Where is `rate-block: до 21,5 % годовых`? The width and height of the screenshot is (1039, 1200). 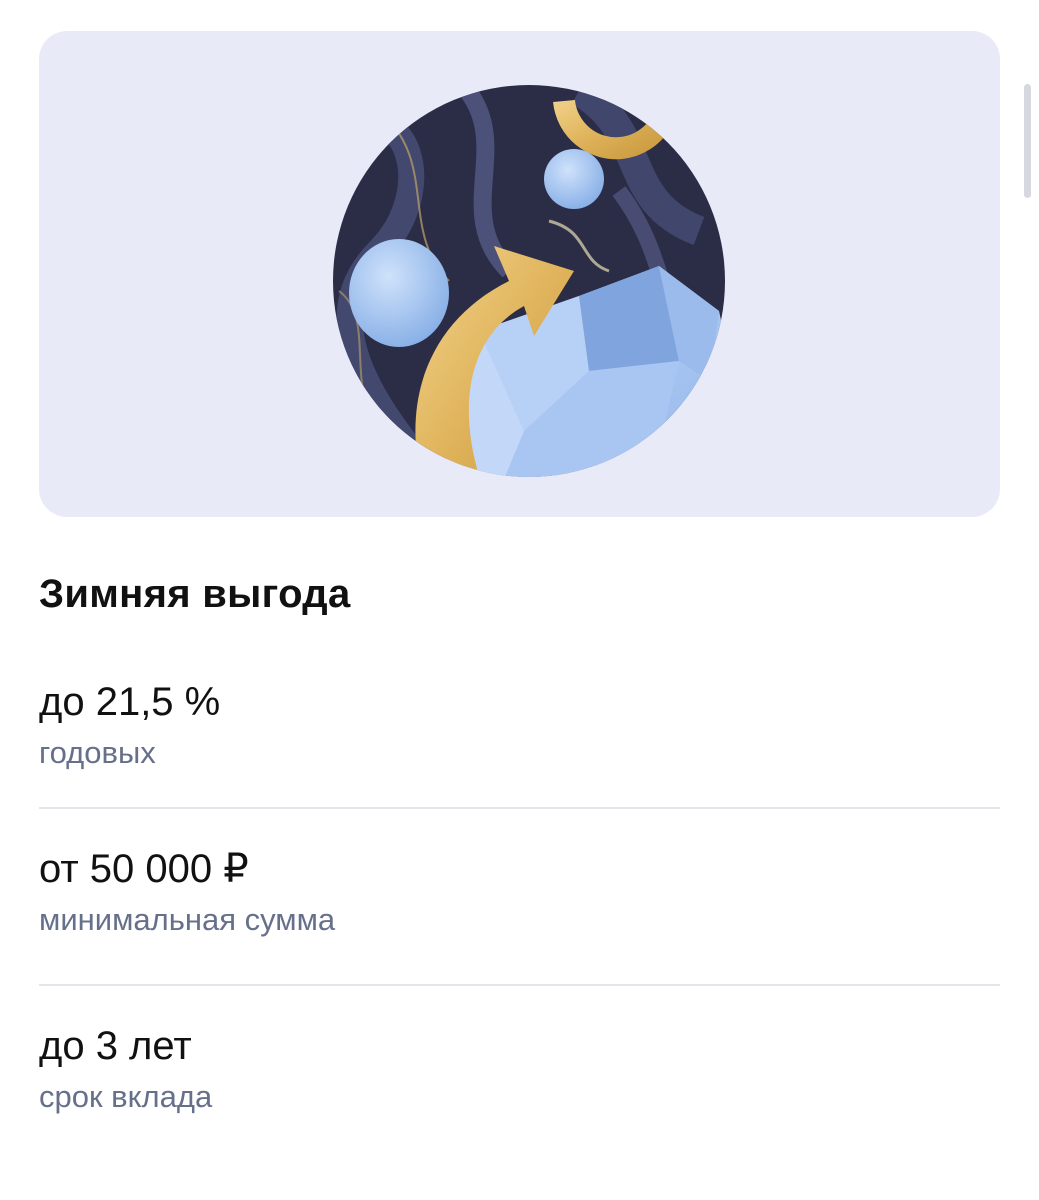
rate-block: до 21,5 % годовых is located at coordinates (519, 725).